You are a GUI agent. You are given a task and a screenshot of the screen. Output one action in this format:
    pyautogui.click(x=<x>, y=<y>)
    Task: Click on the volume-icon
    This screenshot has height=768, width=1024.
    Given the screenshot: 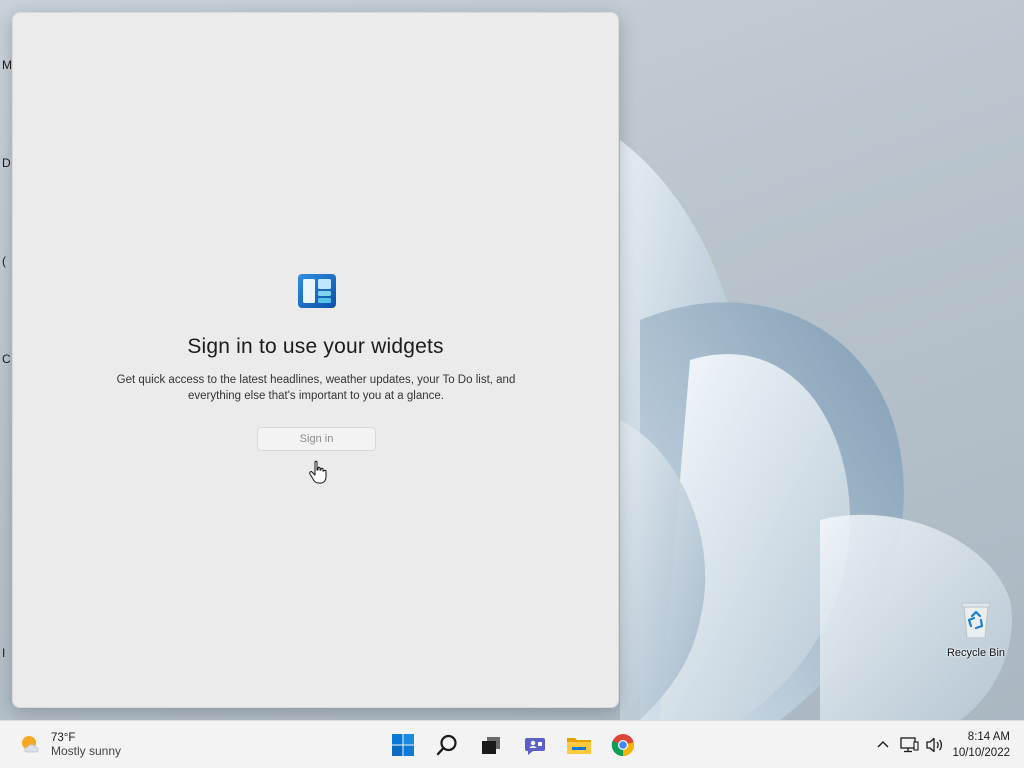 What is the action you would take?
    pyautogui.click(x=934, y=745)
    